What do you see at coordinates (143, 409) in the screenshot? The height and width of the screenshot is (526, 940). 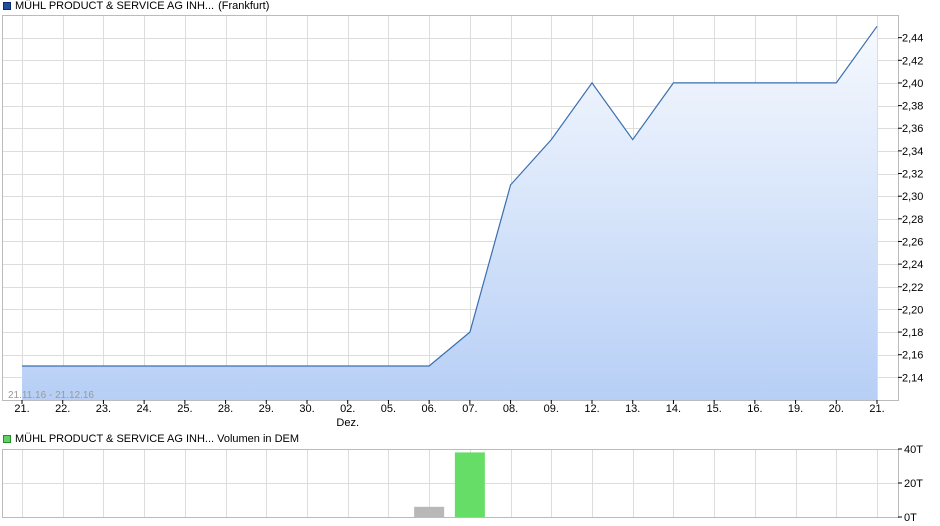 I see `price-x-tick-label: 24.` at bounding box center [143, 409].